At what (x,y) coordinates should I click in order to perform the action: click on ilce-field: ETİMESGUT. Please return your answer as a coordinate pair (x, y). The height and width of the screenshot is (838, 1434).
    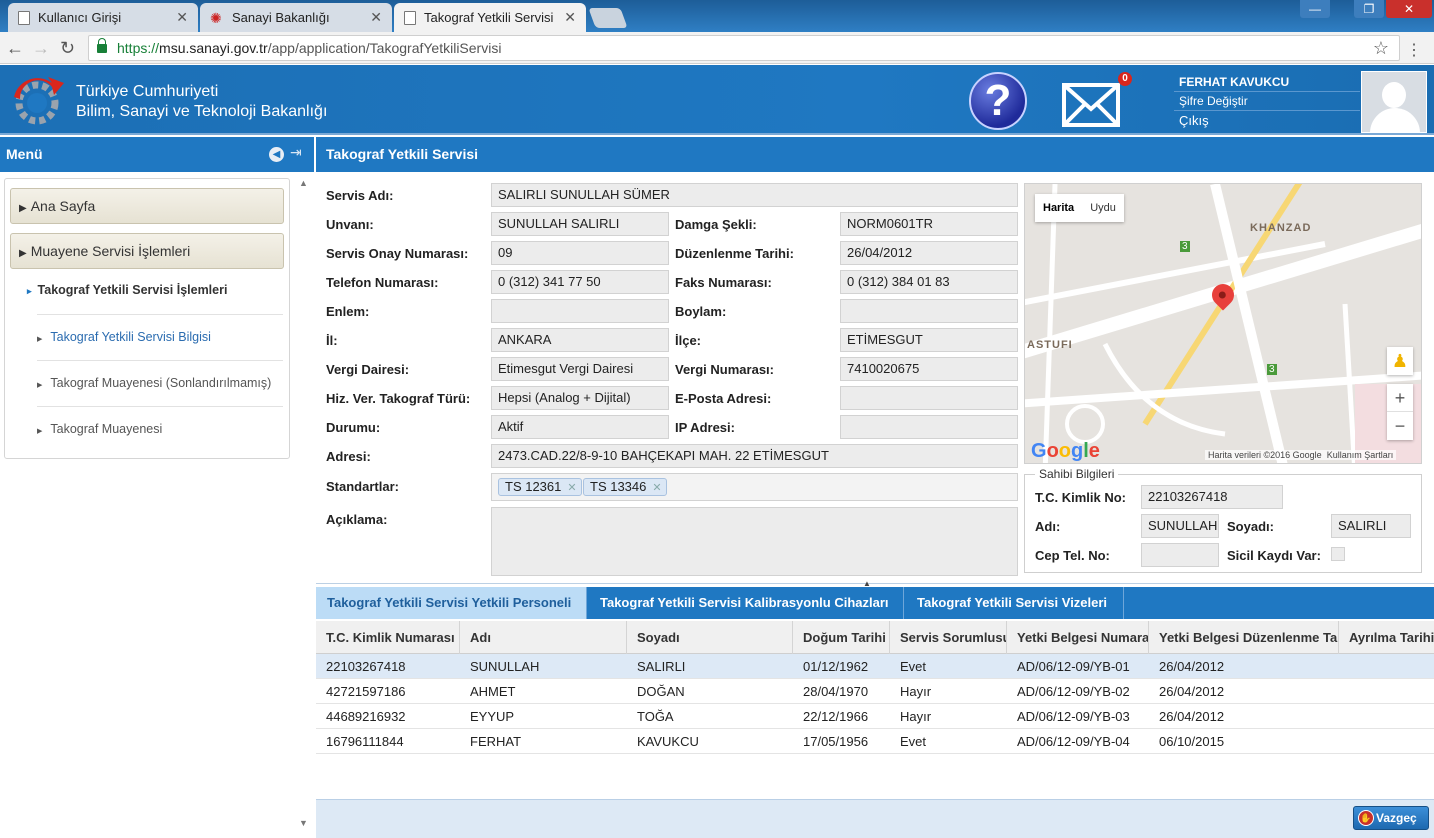
    Looking at the image, I should click on (929, 340).